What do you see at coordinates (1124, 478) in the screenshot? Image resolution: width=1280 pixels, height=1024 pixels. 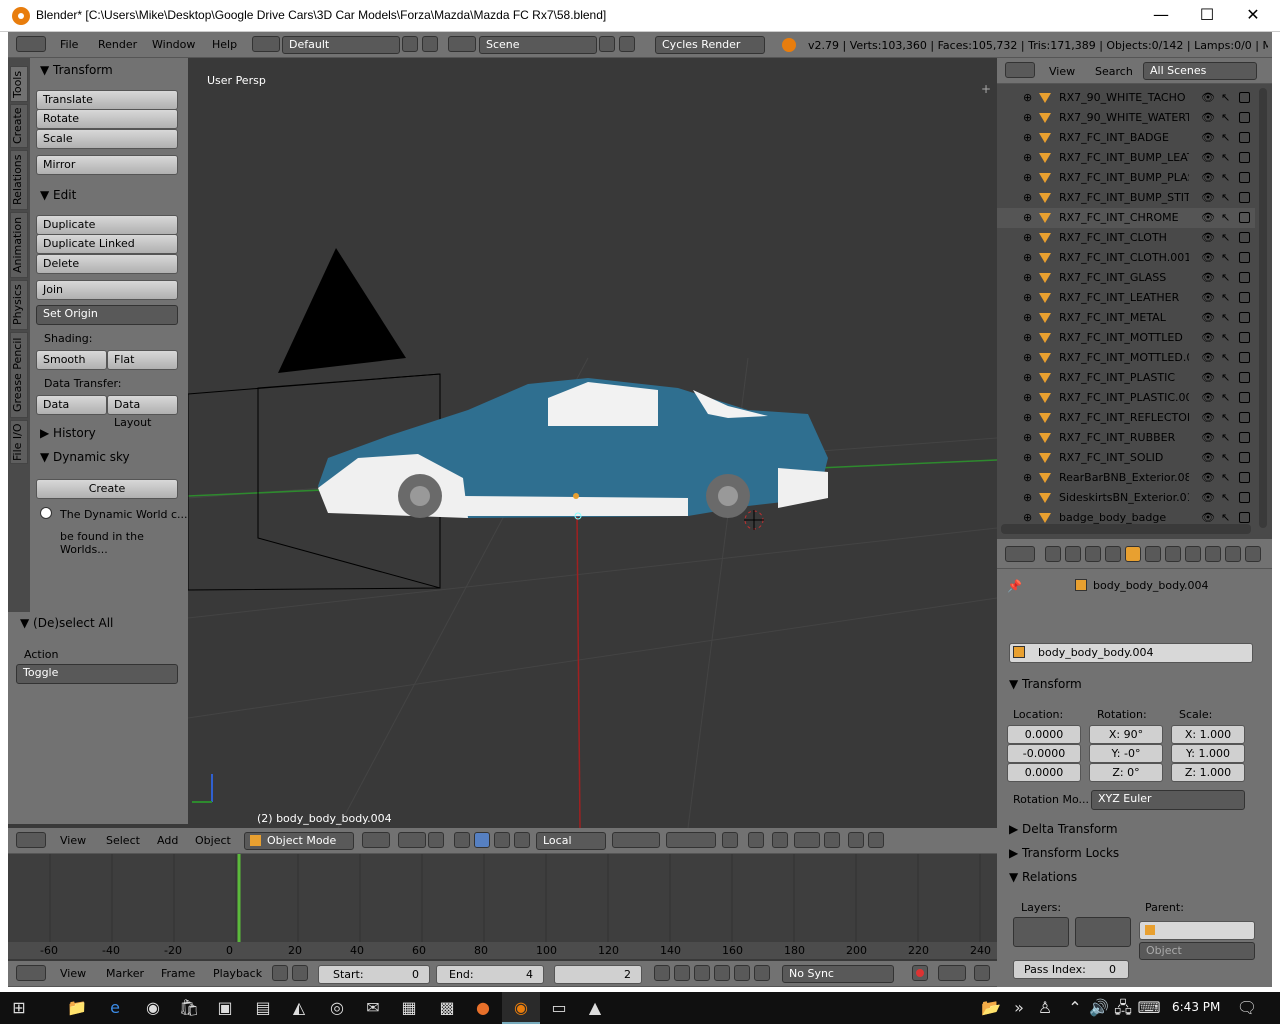 I see `outliner-item-label: RearBarBNB_Exterior.080` at bounding box center [1124, 478].